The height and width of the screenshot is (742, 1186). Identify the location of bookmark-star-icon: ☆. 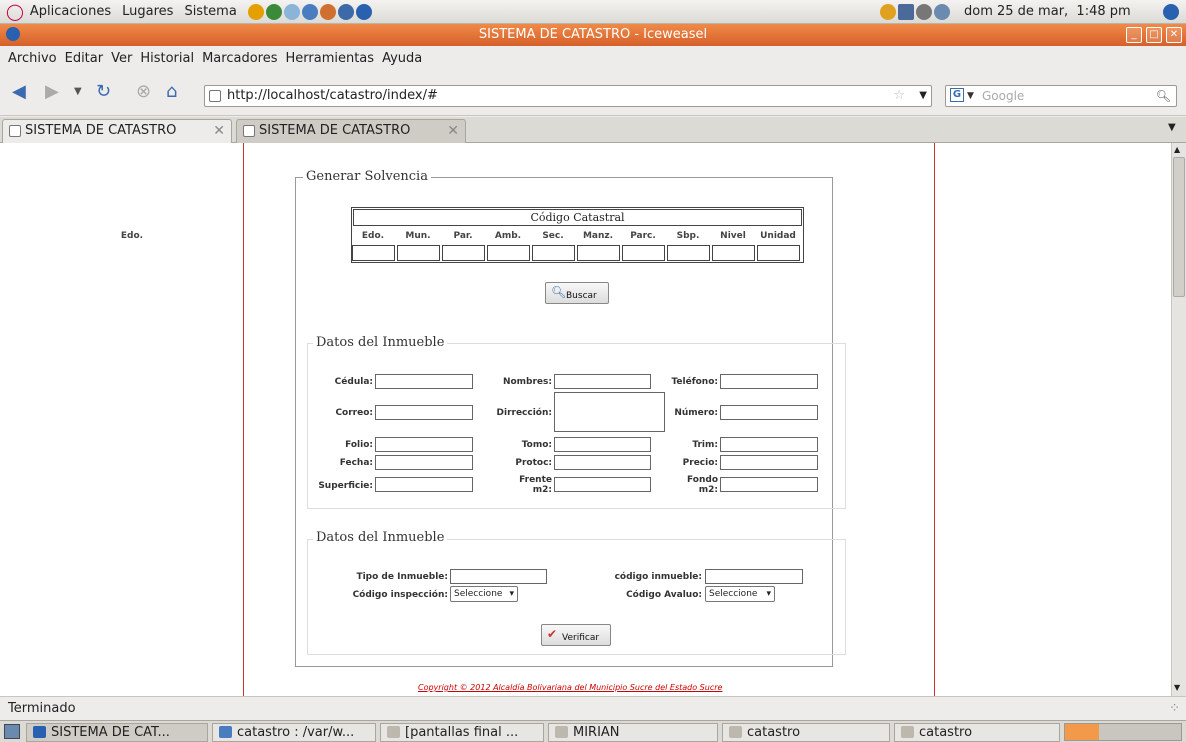
(899, 96).